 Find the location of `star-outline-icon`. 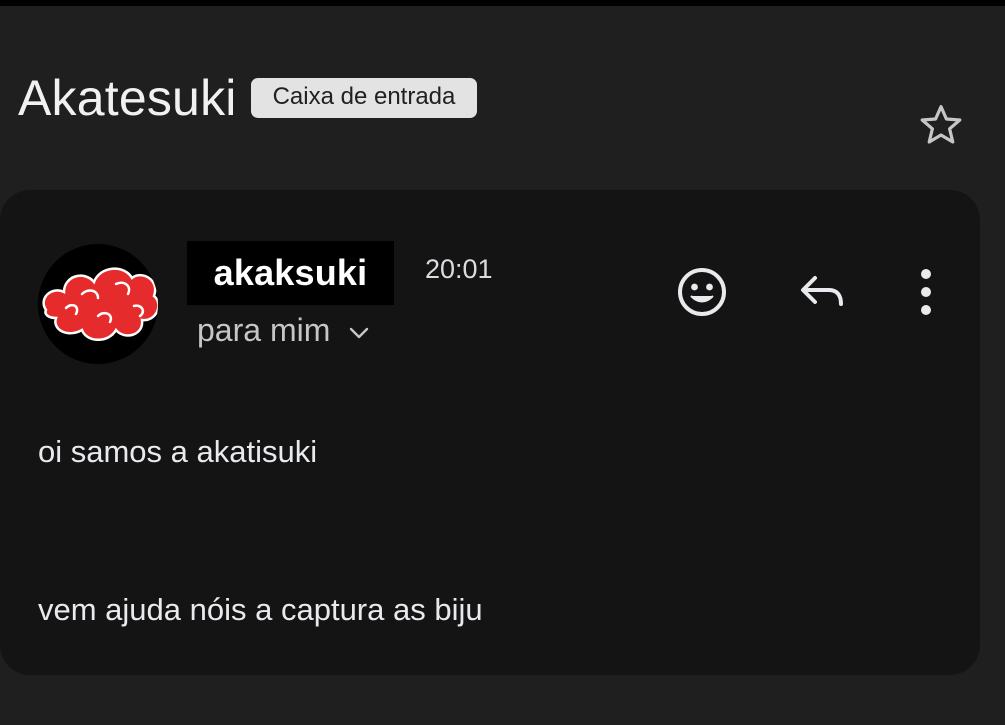

star-outline-icon is located at coordinates (941, 124).